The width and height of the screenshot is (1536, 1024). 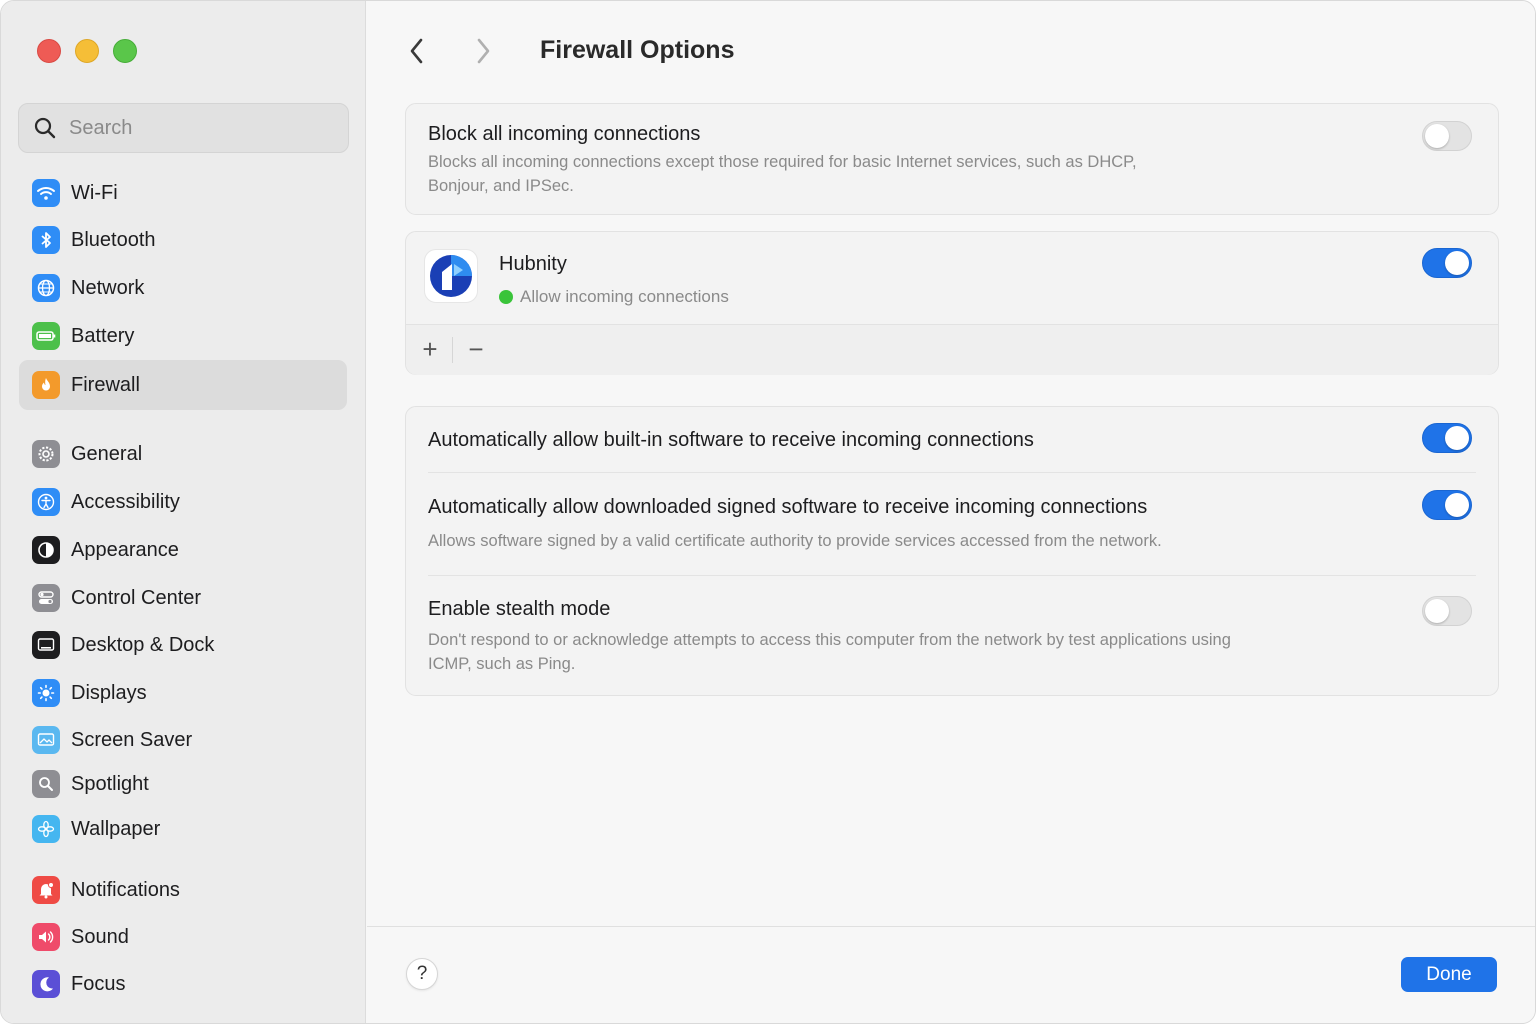 What do you see at coordinates (98, 983) in the screenshot?
I see `sidebar-item-label: Focus` at bounding box center [98, 983].